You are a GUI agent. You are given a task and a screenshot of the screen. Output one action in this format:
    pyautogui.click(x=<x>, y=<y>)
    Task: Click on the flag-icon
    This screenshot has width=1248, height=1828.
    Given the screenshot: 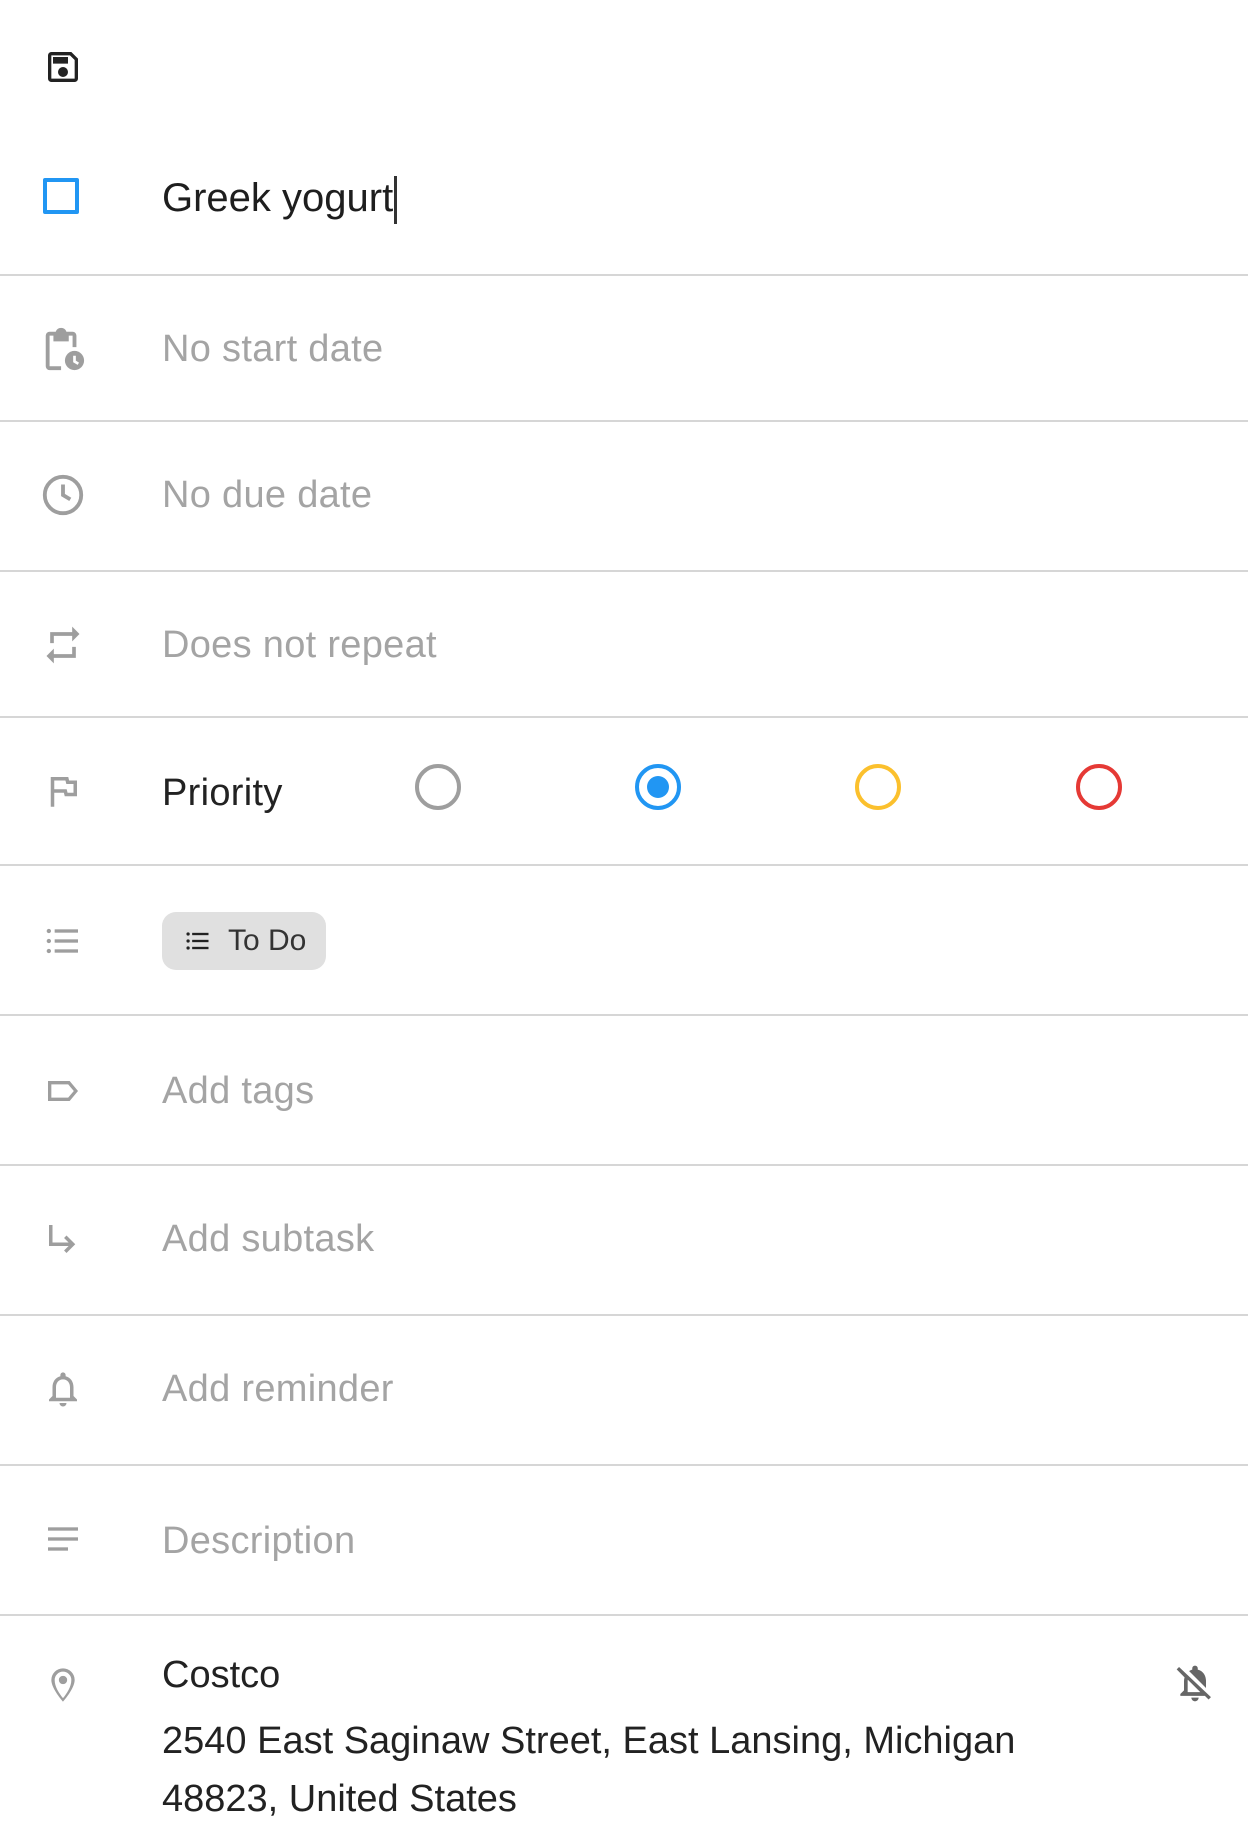 What is the action you would take?
    pyautogui.click(x=63, y=791)
    